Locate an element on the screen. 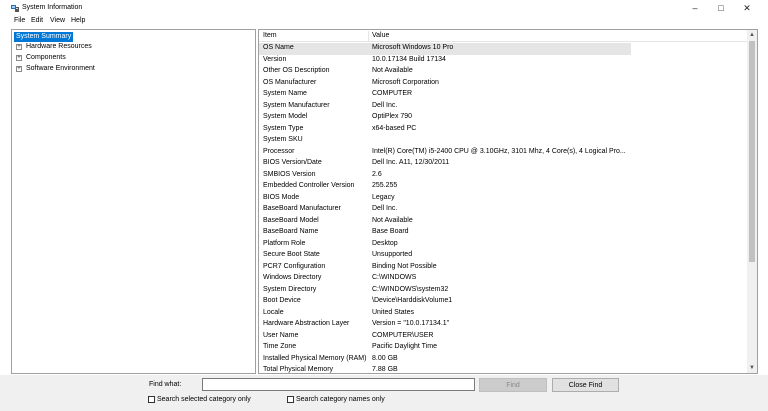 Image resolution: width=768 pixels, height=411 pixels. row-value: Microsoft Corporation is located at coordinates (405, 82).